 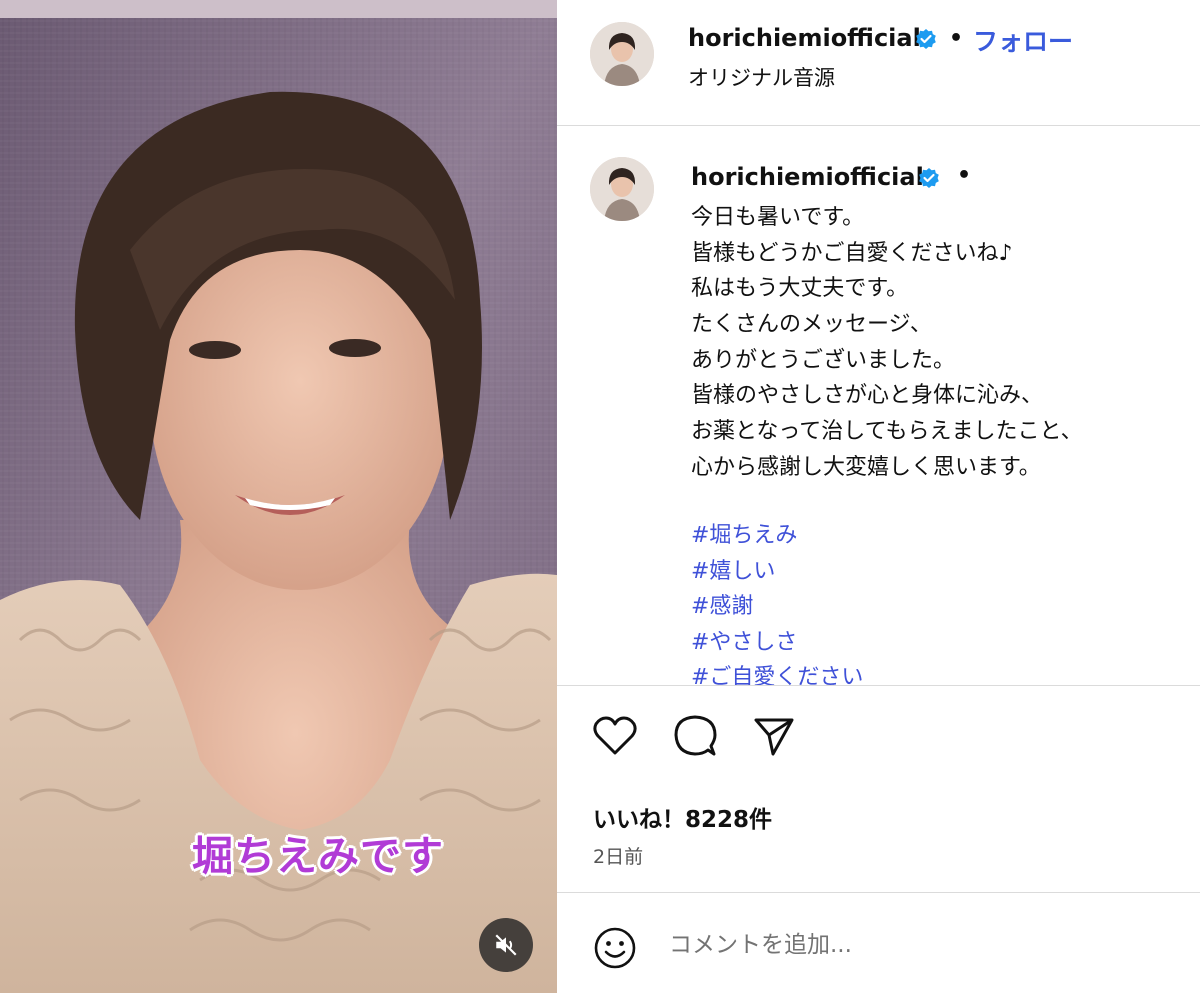 I want to click on comment-button, so click(x=695, y=738).